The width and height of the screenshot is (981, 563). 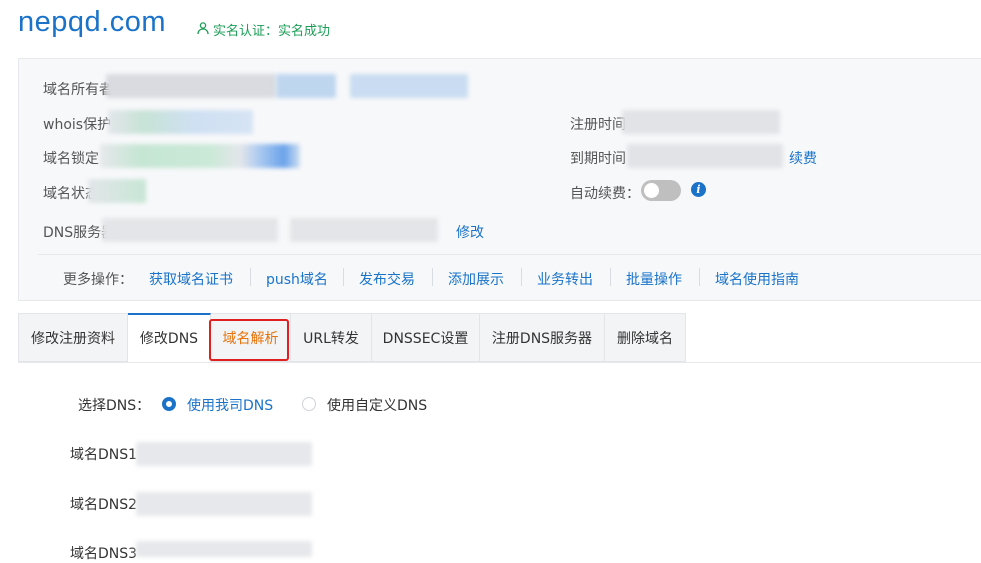 What do you see at coordinates (701, 122) in the screenshot?
I see `reg-time-value-redacted` at bounding box center [701, 122].